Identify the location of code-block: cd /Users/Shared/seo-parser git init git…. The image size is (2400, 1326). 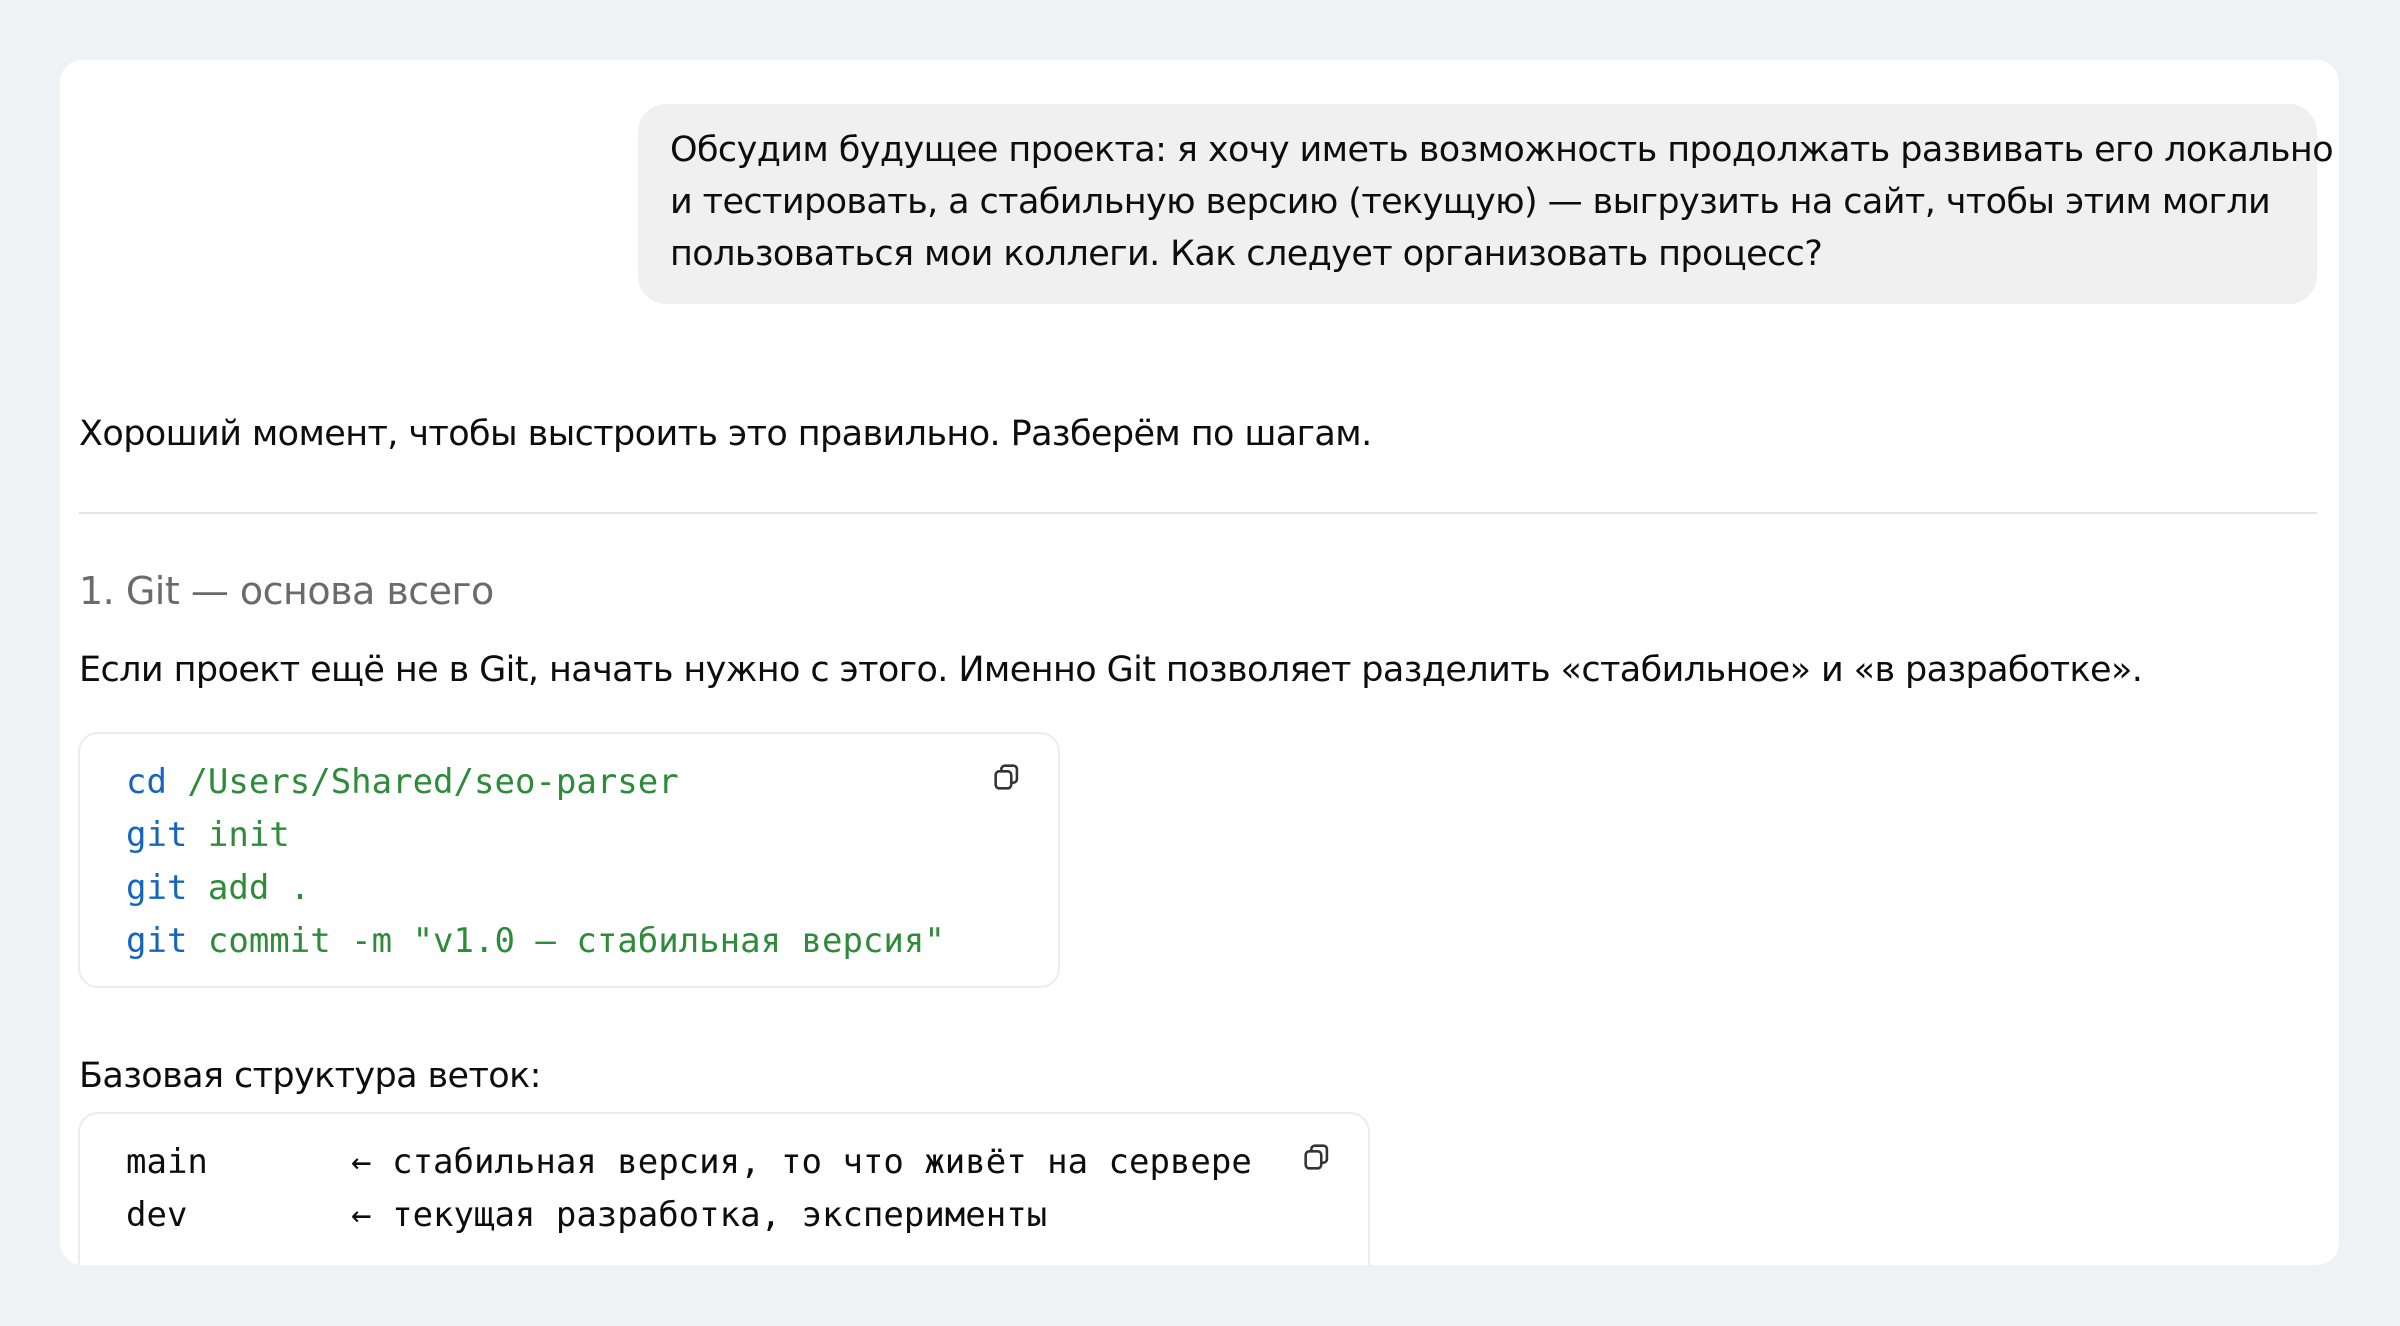
(569, 860).